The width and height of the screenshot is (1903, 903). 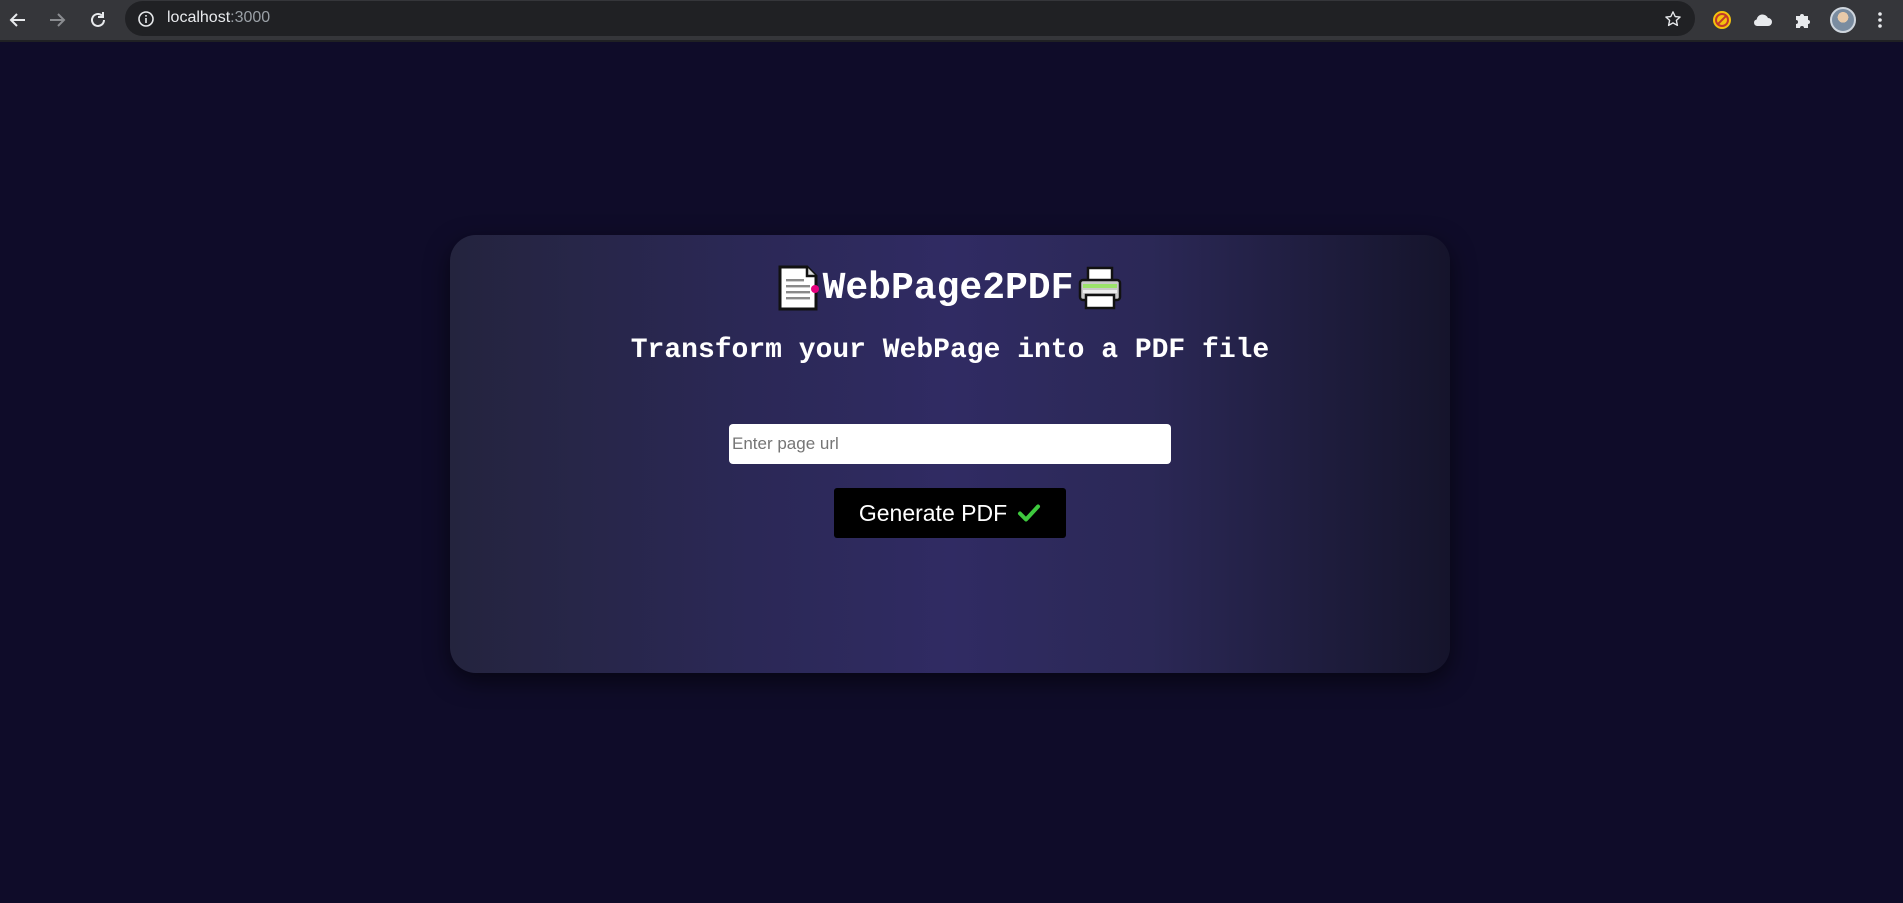 I want to click on page-subtitle: Transform your WebPage into a PDF file, so click(x=950, y=350).